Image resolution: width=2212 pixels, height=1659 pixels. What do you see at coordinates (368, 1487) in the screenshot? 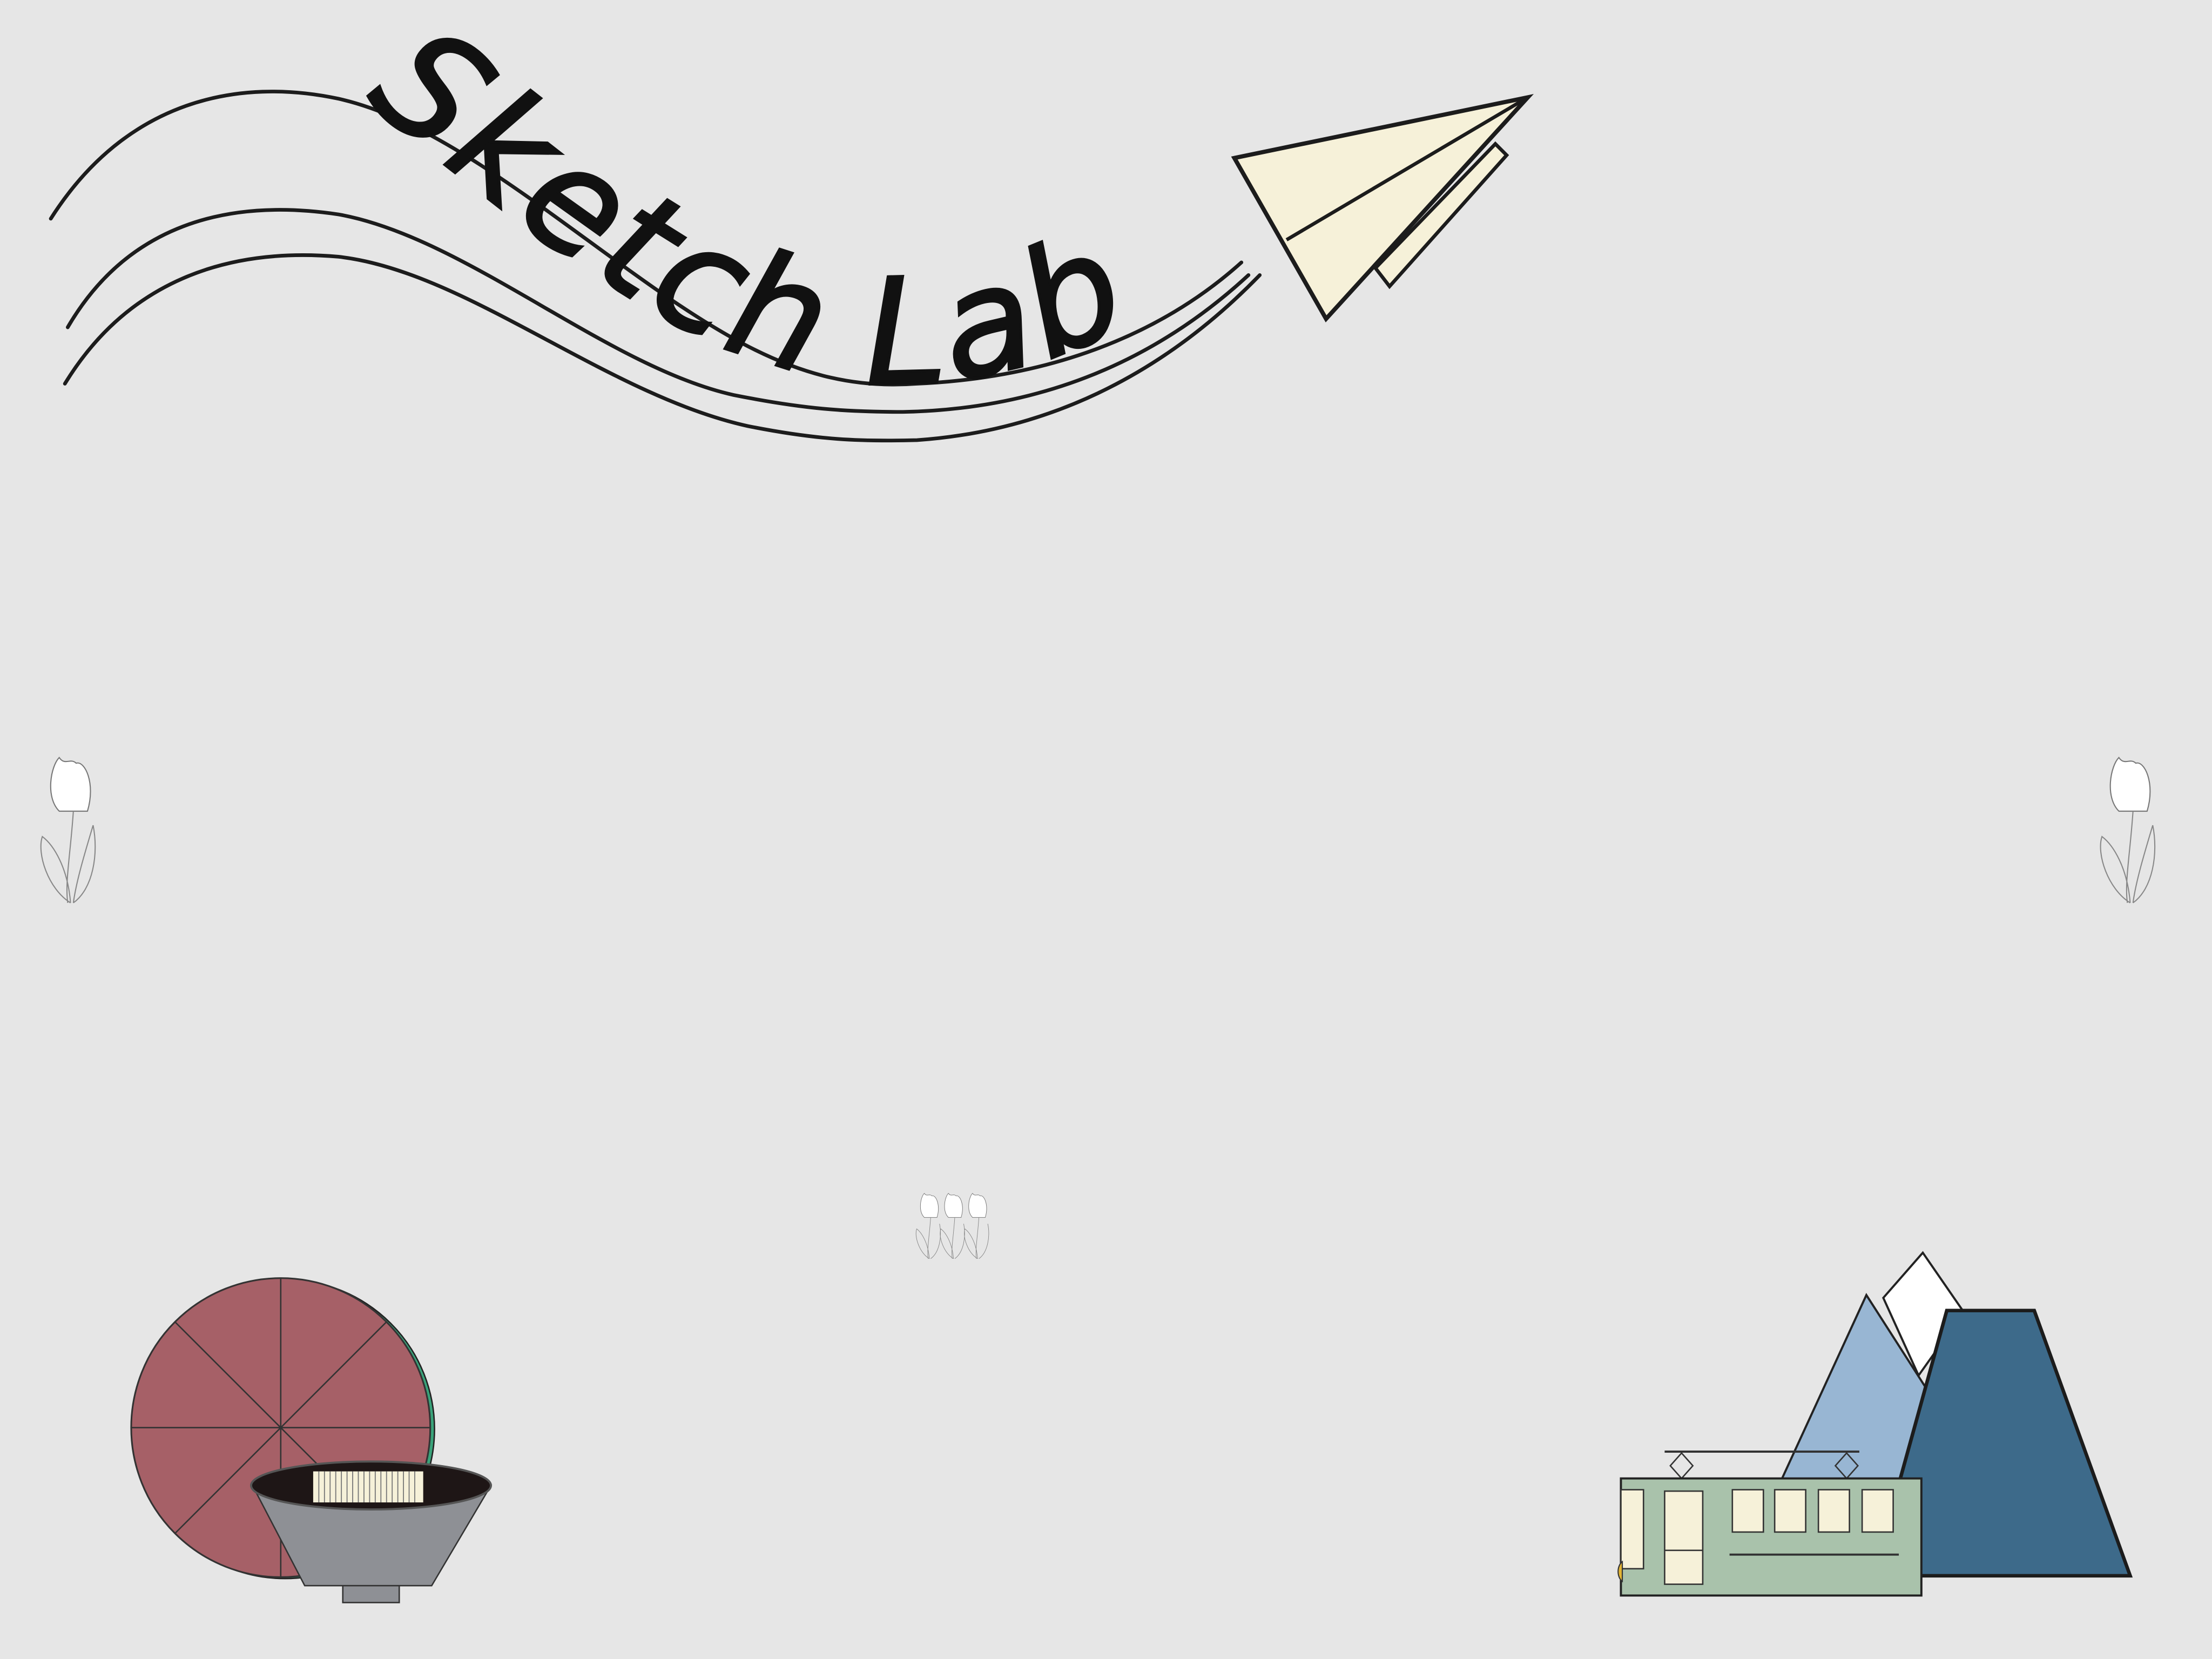
I see `noodles` at bounding box center [368, 1487].